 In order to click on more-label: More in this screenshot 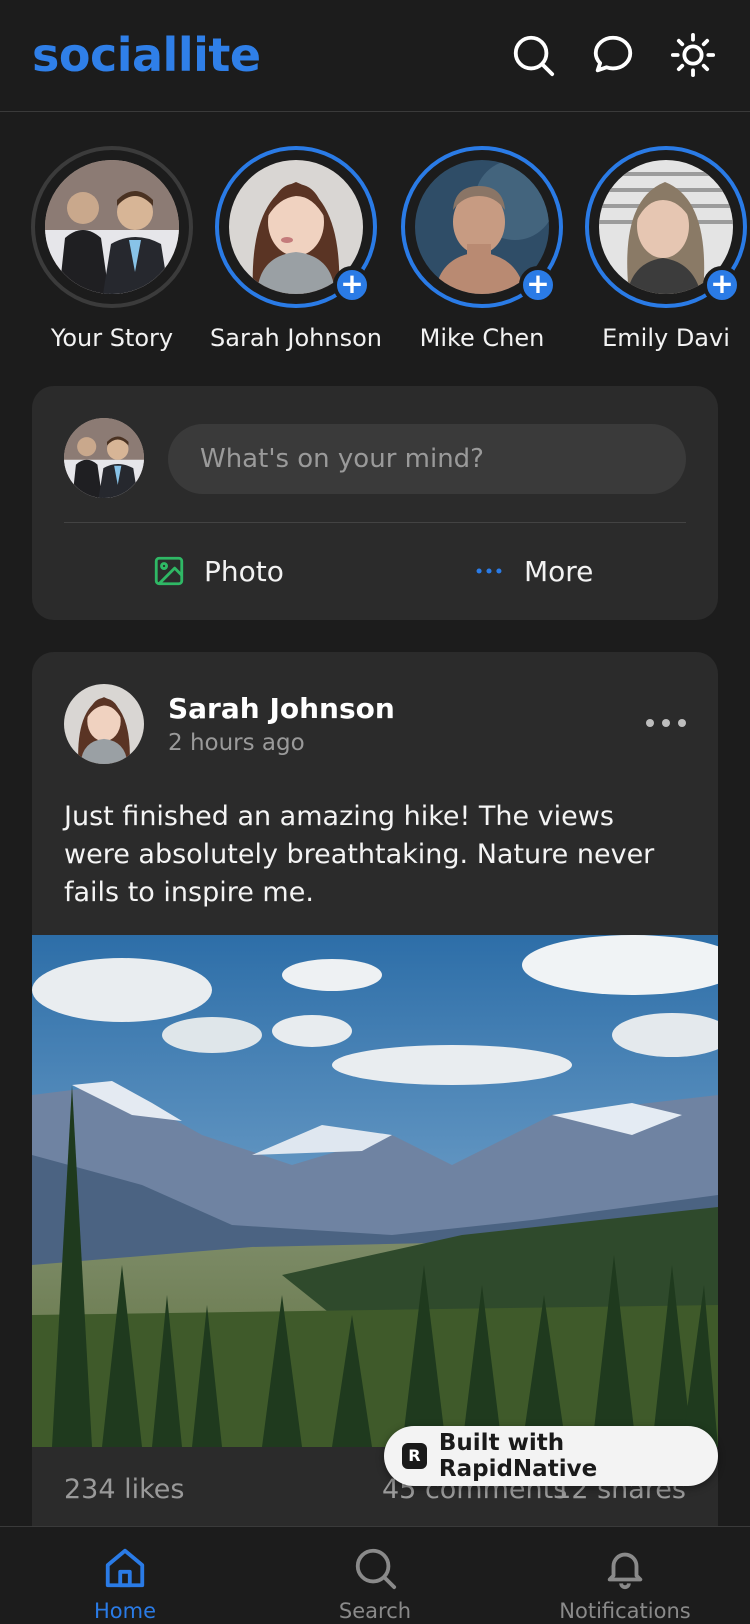, I will do `click(559, 571)`.